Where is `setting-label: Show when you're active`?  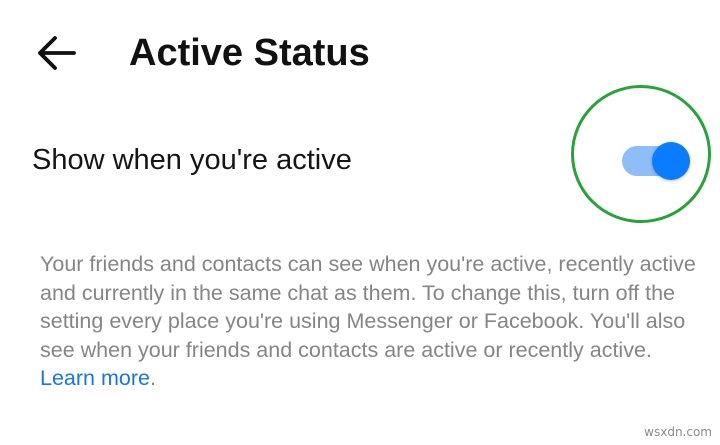
setting-label: Show when you're active is located at coordinates (192, 160).